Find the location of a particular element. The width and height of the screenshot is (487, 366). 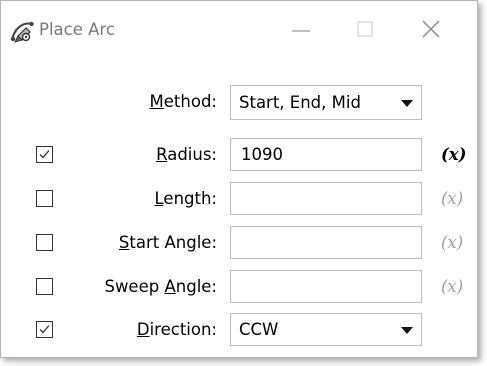

direction-dropdown: CCW is located at coordinates (326, 329).